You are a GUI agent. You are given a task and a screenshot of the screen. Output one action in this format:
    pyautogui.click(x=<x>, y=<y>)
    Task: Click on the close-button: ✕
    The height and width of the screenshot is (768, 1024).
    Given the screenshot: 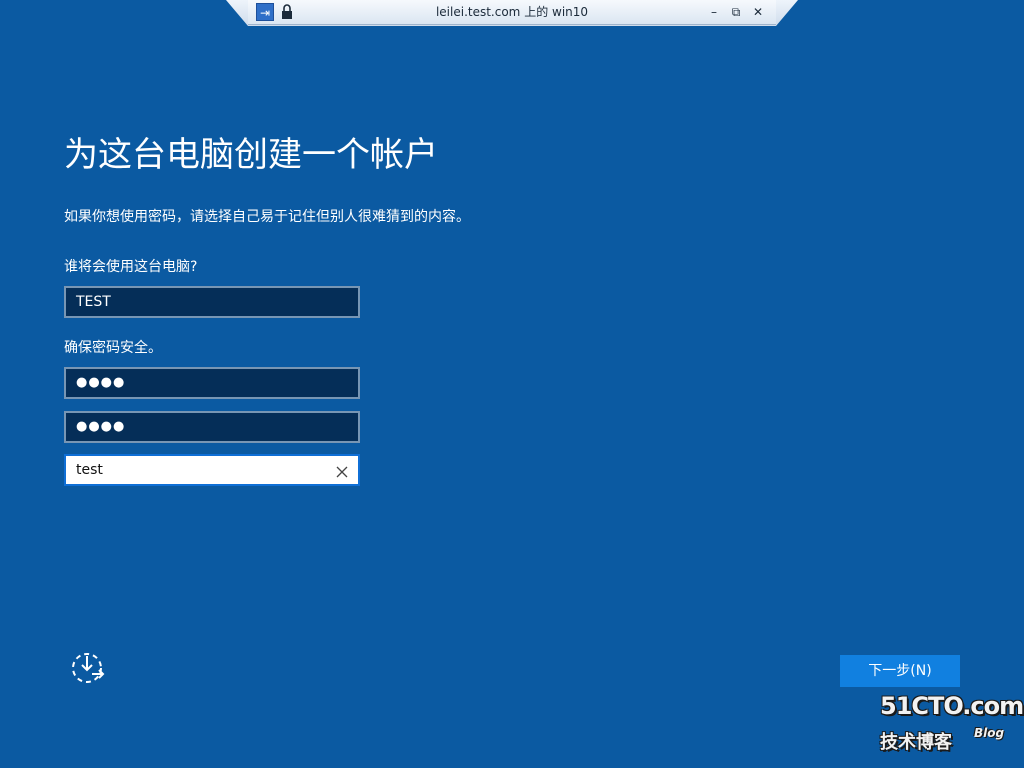 What is the action you would take?
    pyautogui.click(x=758, y=12)
    